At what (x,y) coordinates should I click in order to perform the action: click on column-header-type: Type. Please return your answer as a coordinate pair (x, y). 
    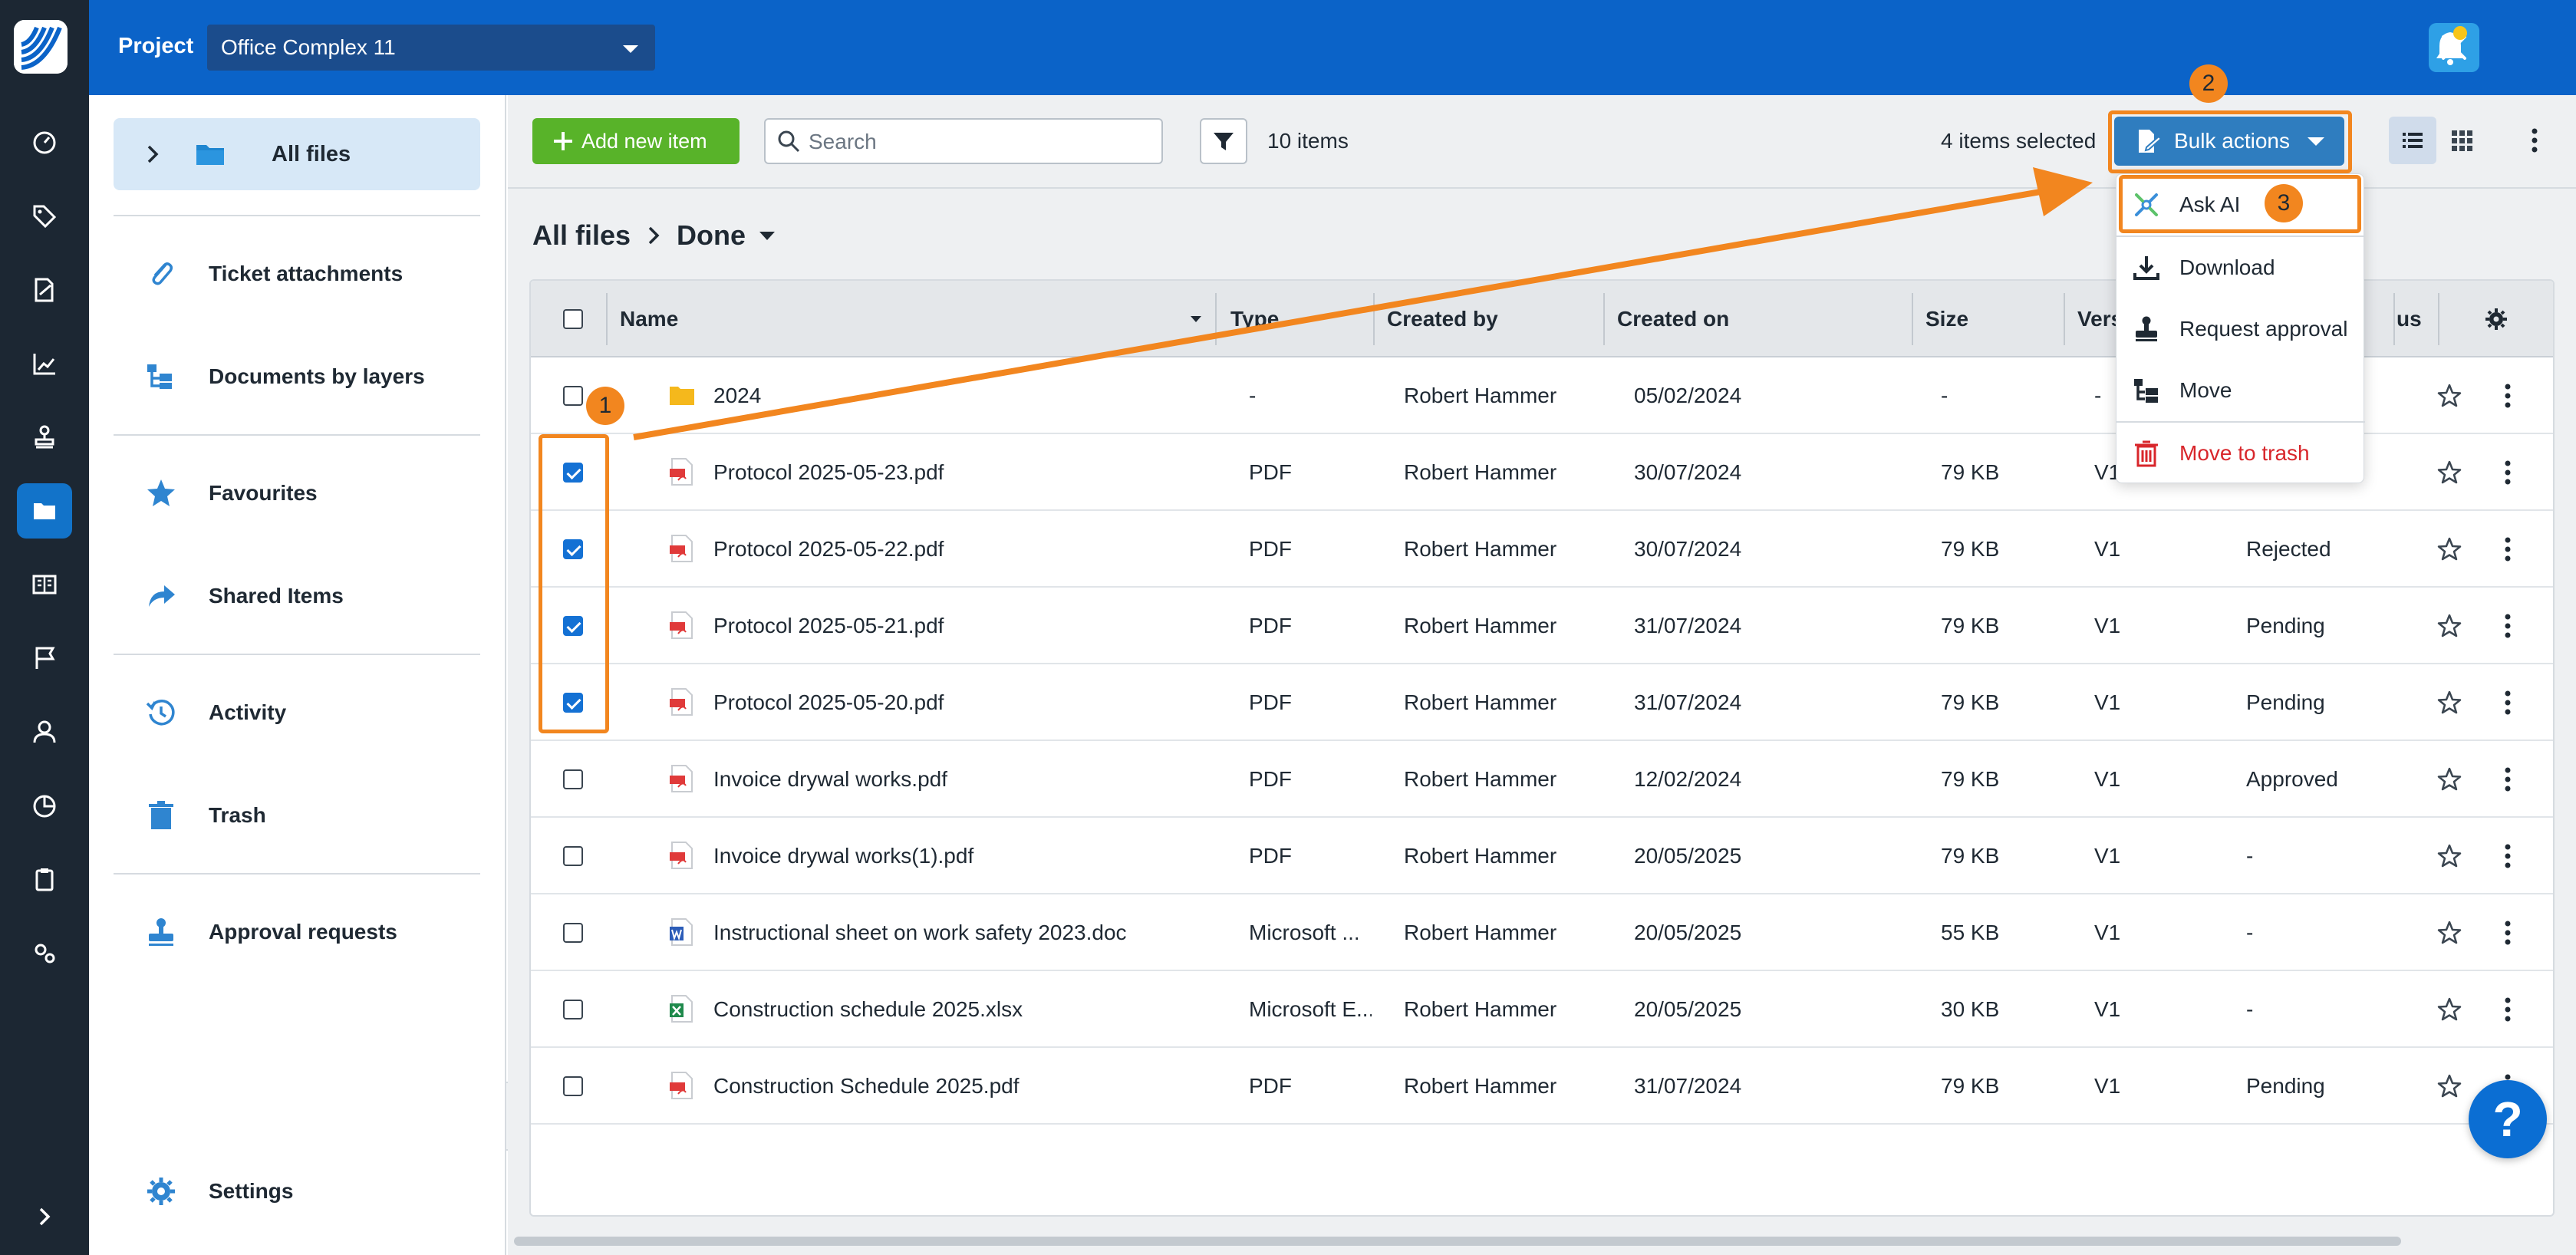
    Looking at the image, I should click on (1254, 319).